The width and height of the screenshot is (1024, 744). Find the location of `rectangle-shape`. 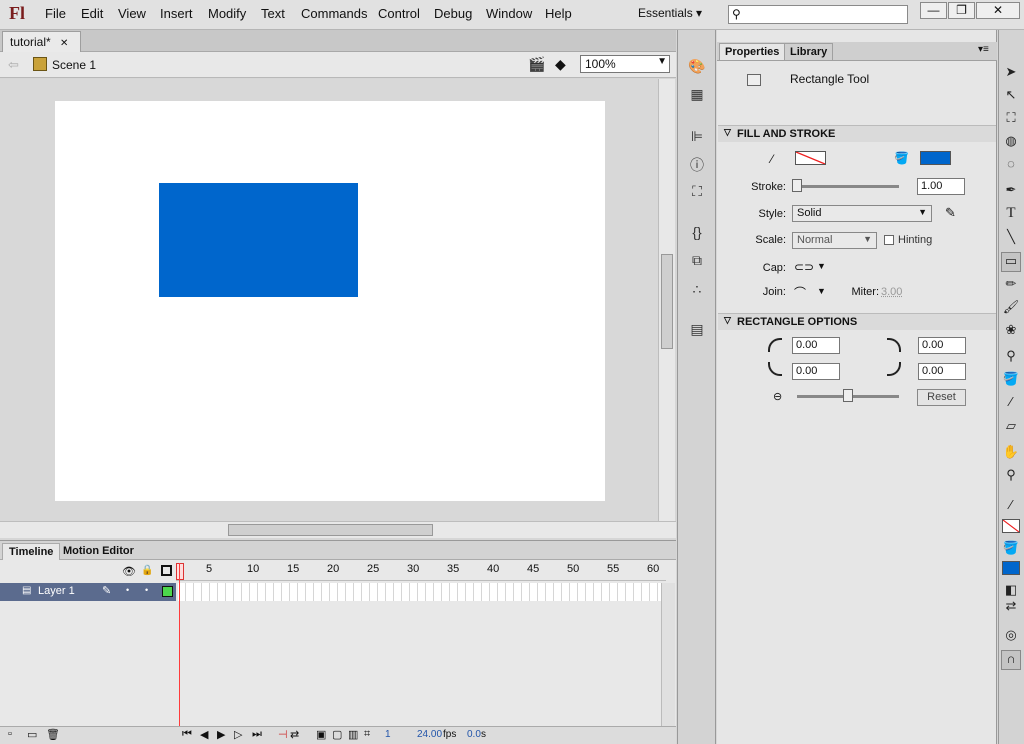

rectangle-shape is located at coordinates (258, 240).